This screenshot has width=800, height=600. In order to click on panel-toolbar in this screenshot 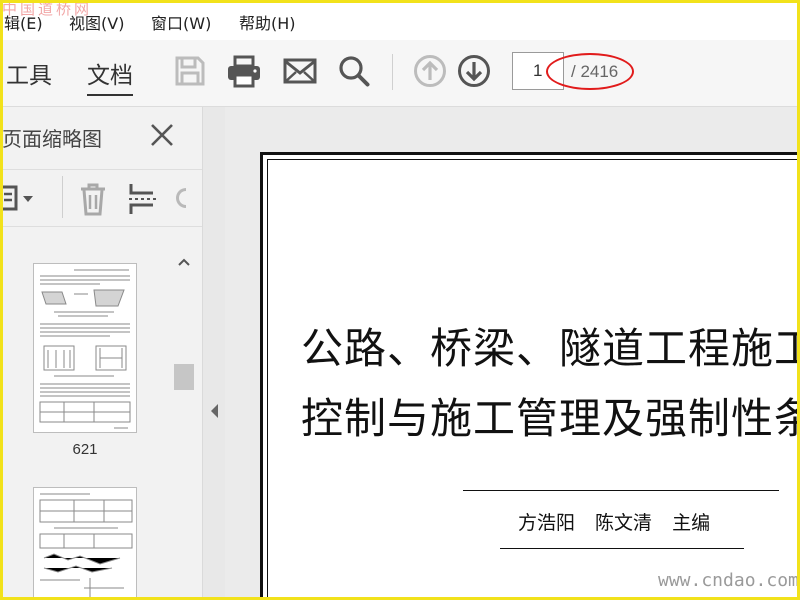, I will do `click(101, 198)`.